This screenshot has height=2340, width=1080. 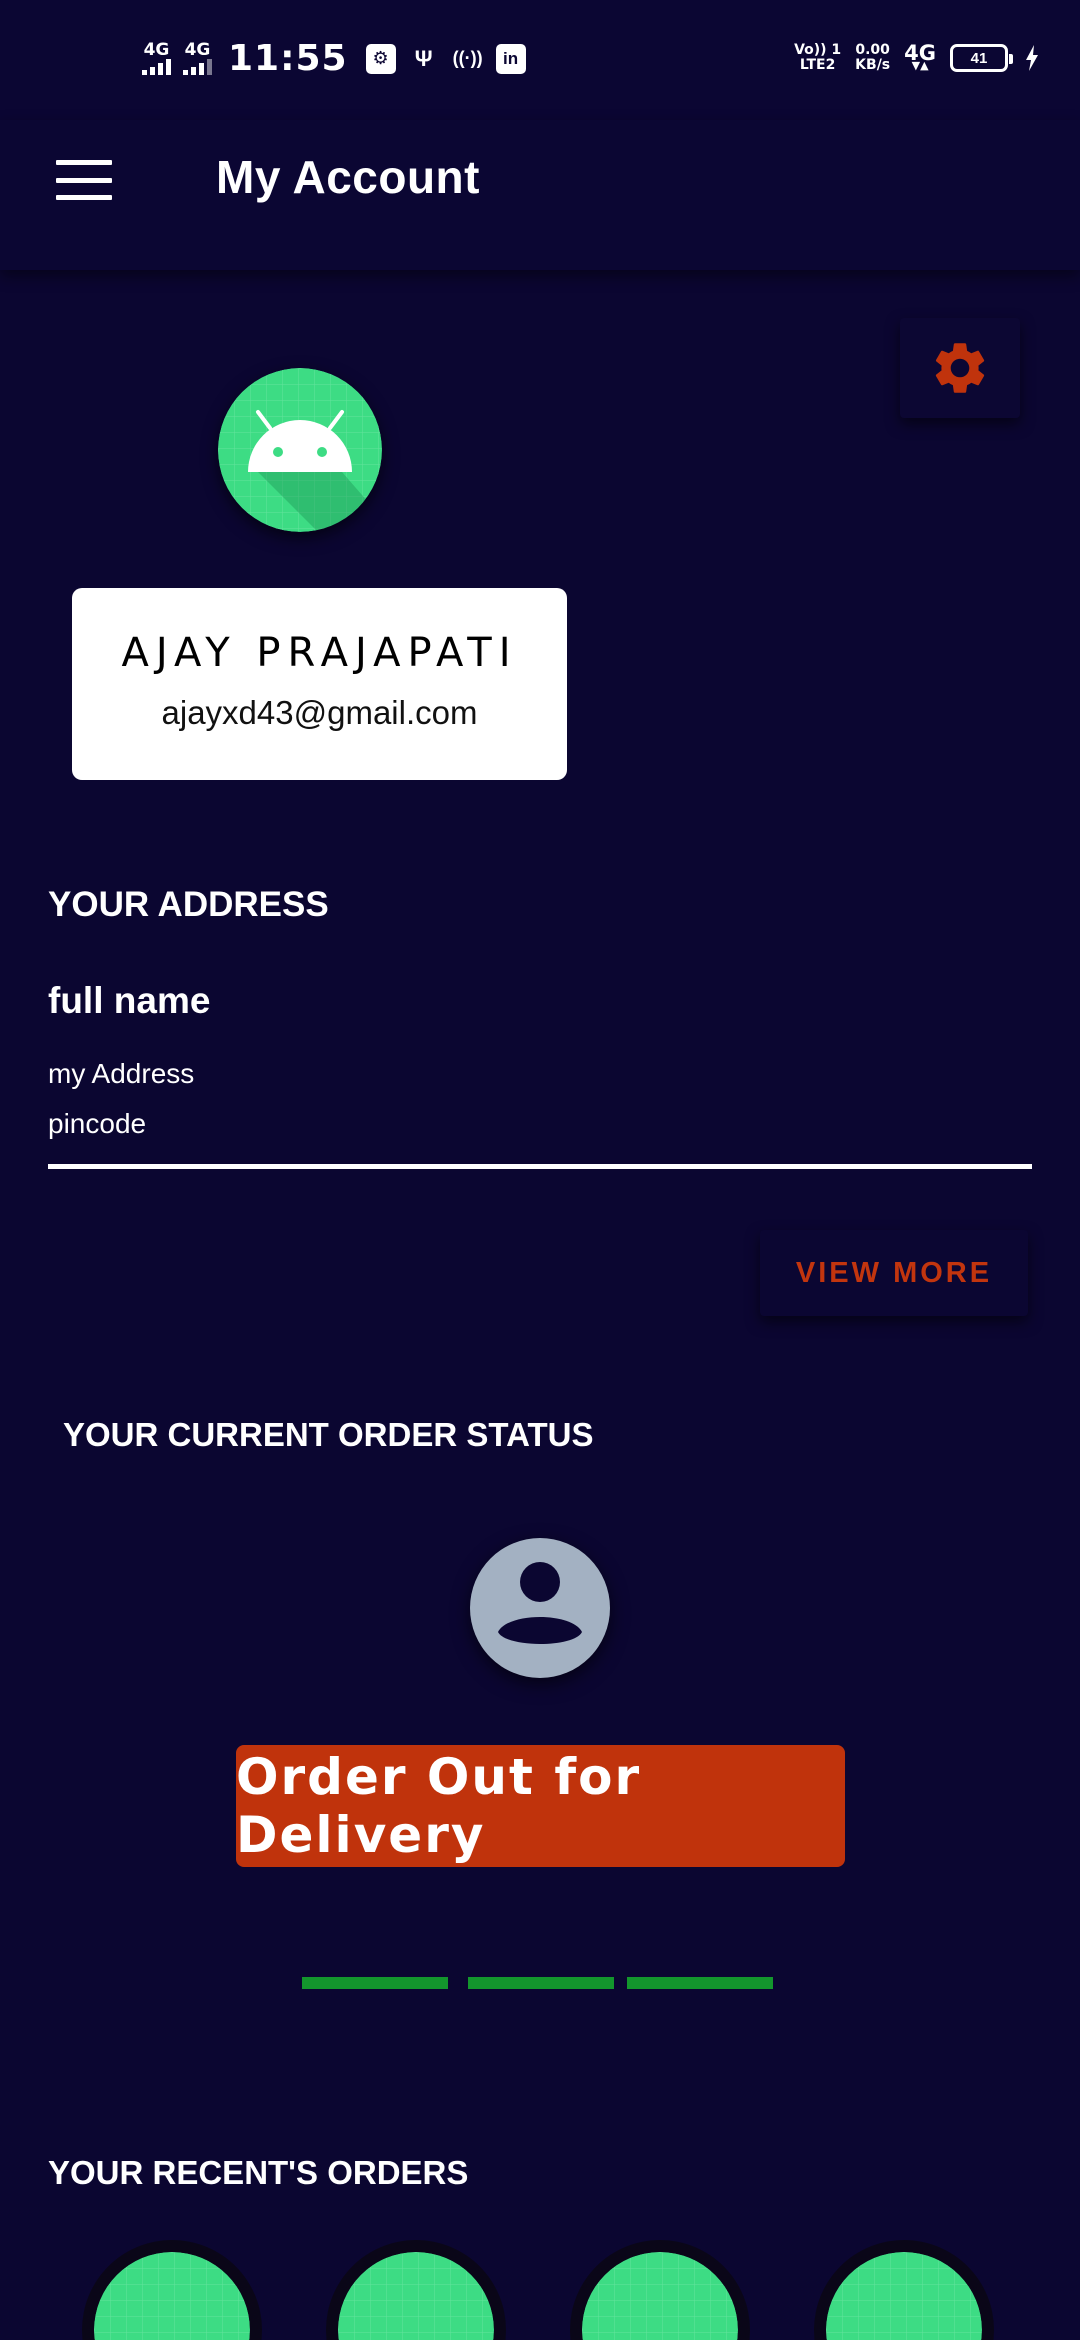 I want to click on recent-orders-section-title: YOUR RECENT'S ORDERS, so click(x=258, y=2172).